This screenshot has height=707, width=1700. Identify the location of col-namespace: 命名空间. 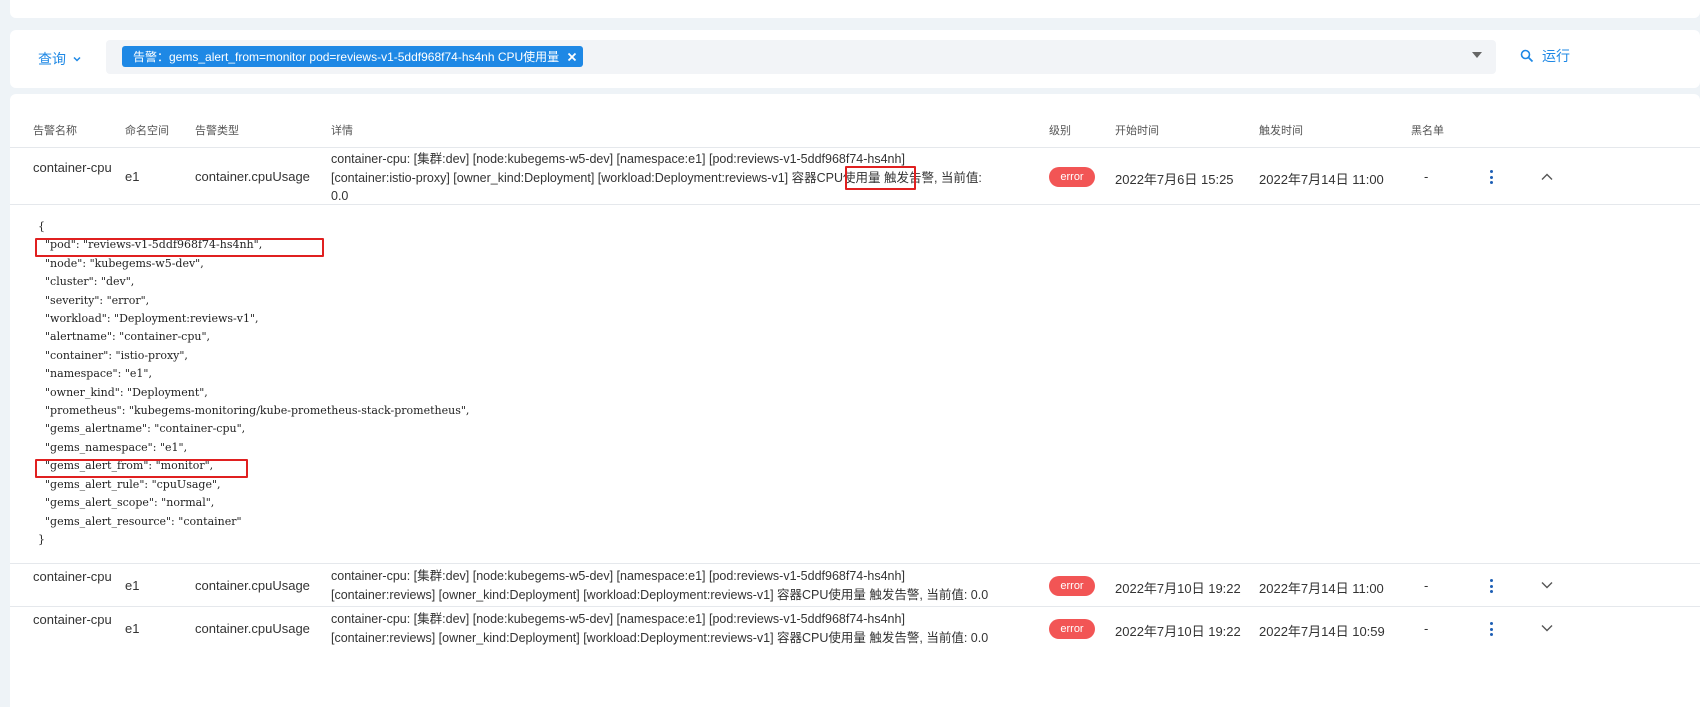
(147, 130).